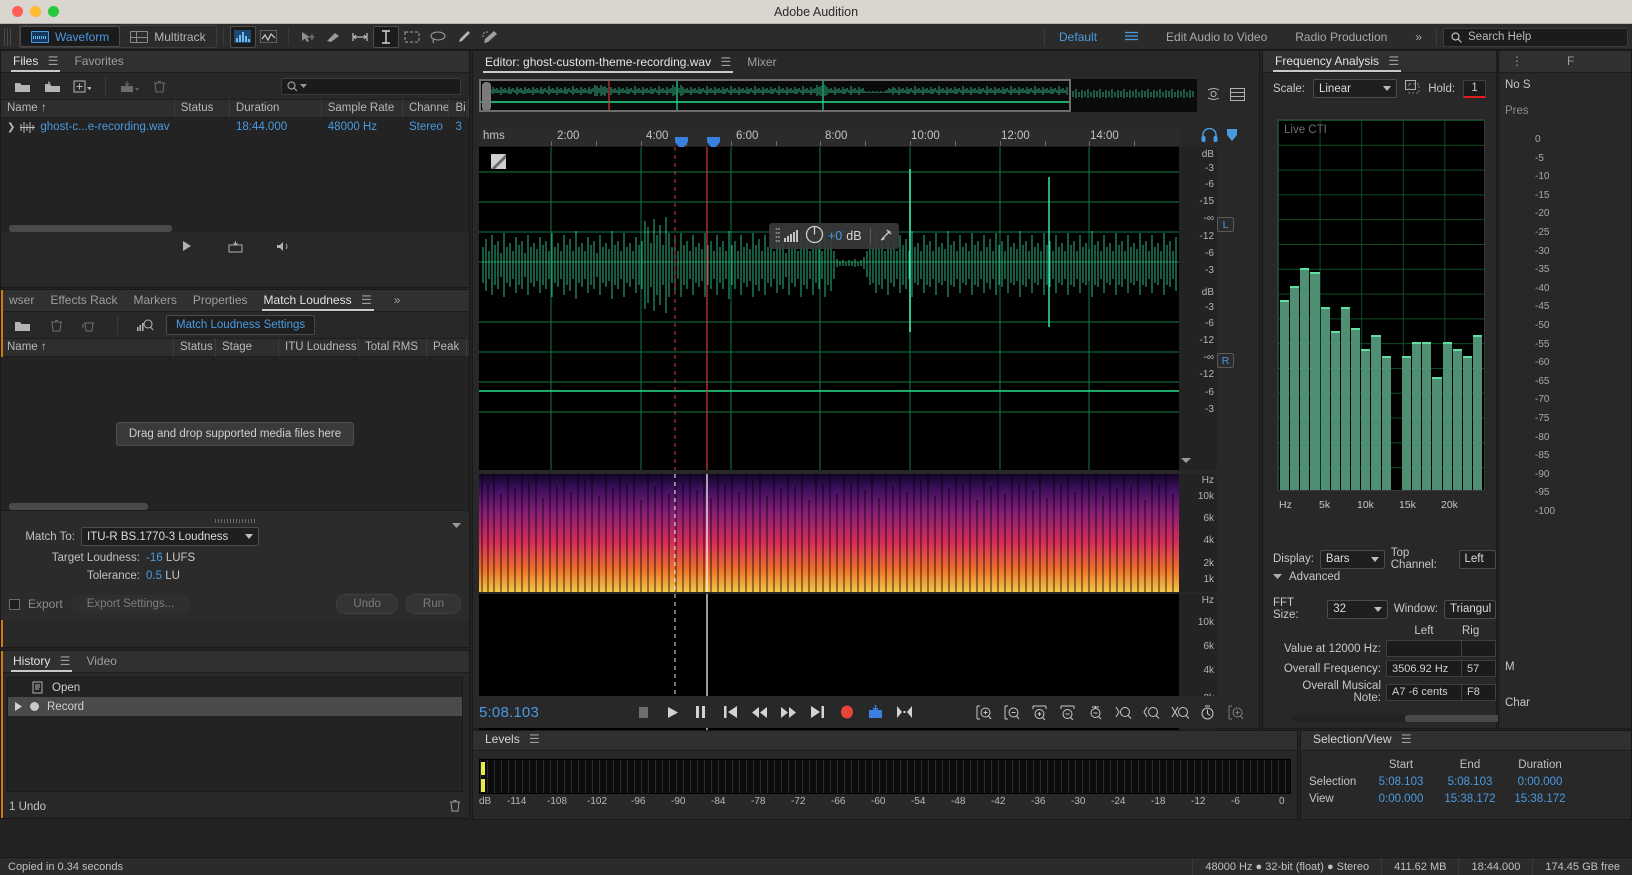  What do you see at coordinates (145, 325) in the screenshot?
I see `analyze-loudness-button` at bounding box center [145, 325].